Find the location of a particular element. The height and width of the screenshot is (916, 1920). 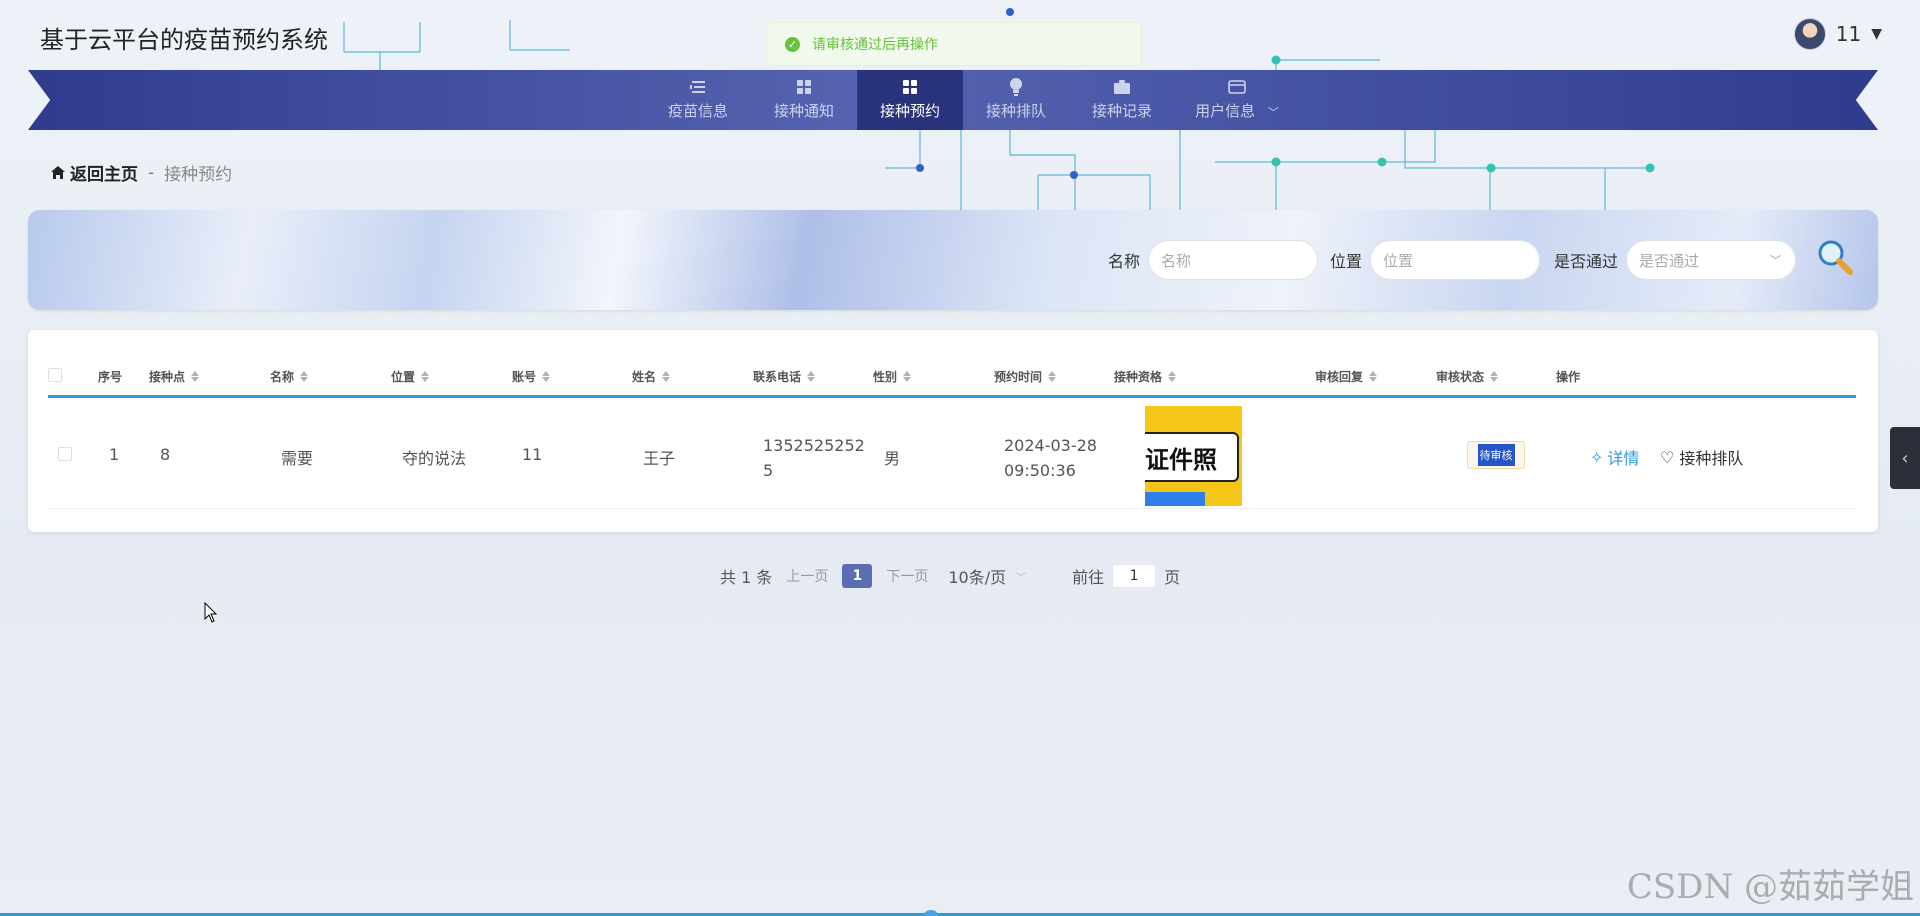

cell-account: 11 is located at coordinates (532, 454).